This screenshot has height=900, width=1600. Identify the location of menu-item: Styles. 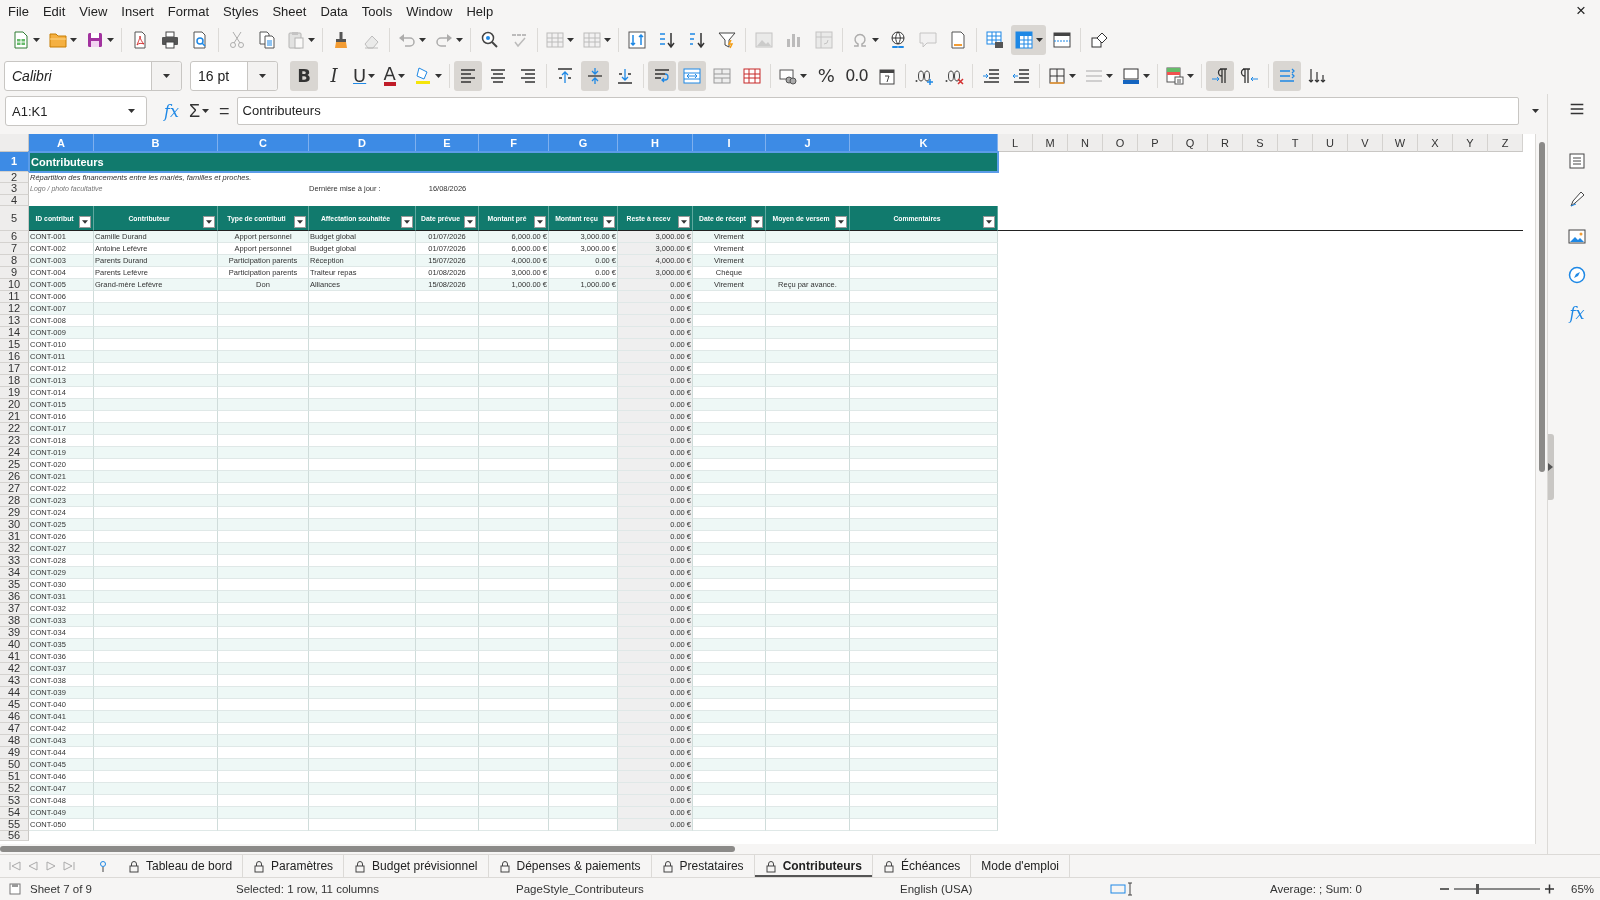
(242, 11).